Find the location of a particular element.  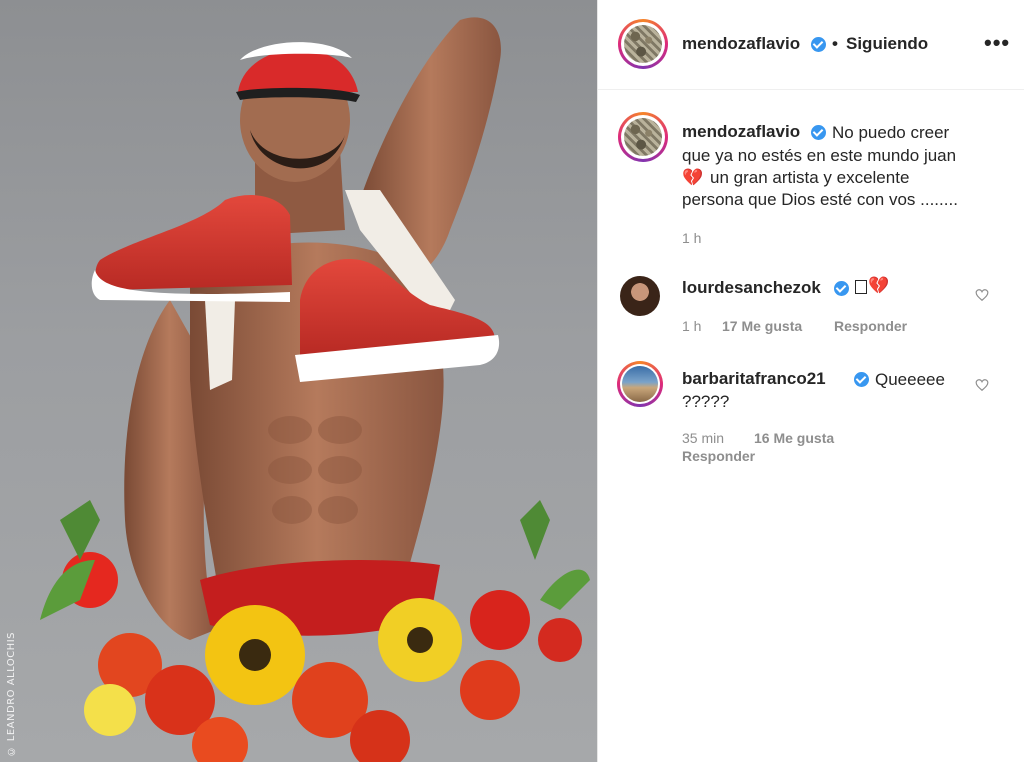

caption-line-1: No puedo creer is located at coordinates (891, 132).